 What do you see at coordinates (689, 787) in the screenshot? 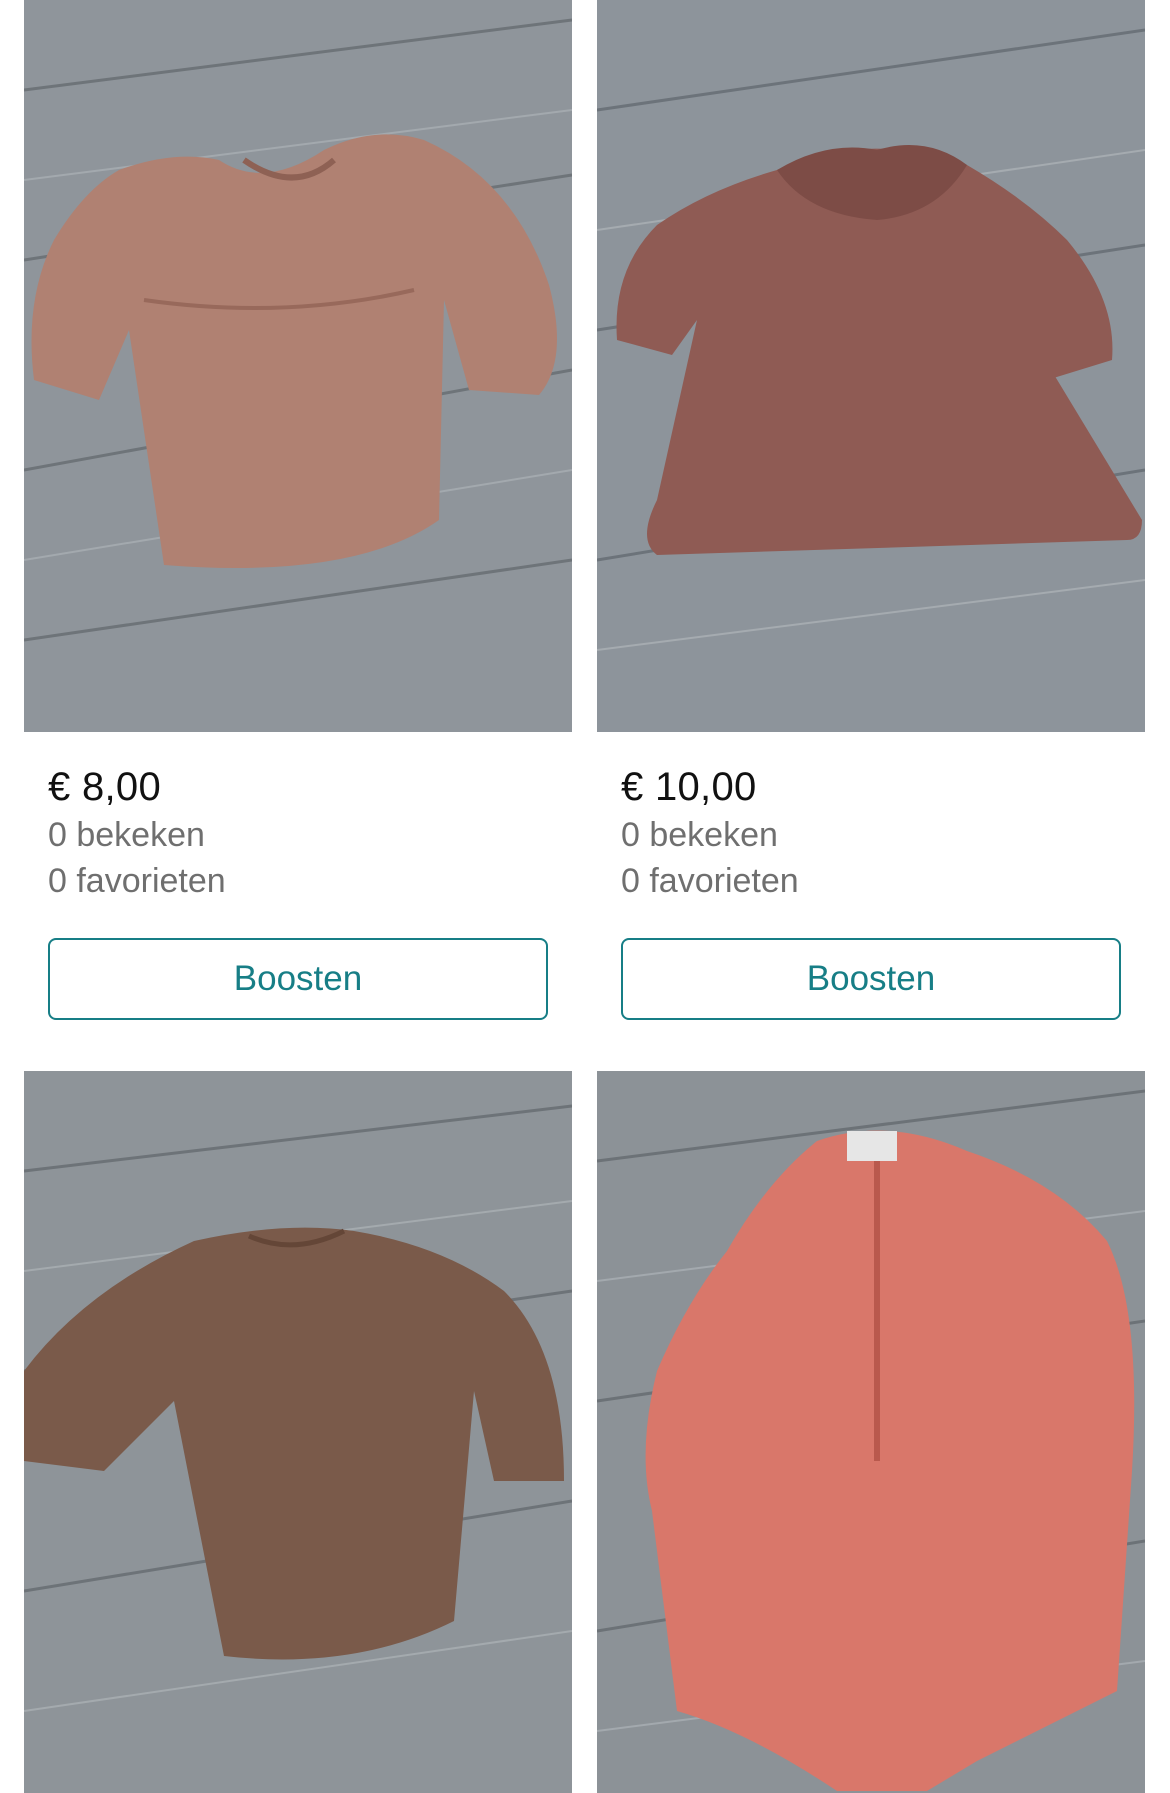
I see `price: € 10,00` at bounding box center [689, 787].